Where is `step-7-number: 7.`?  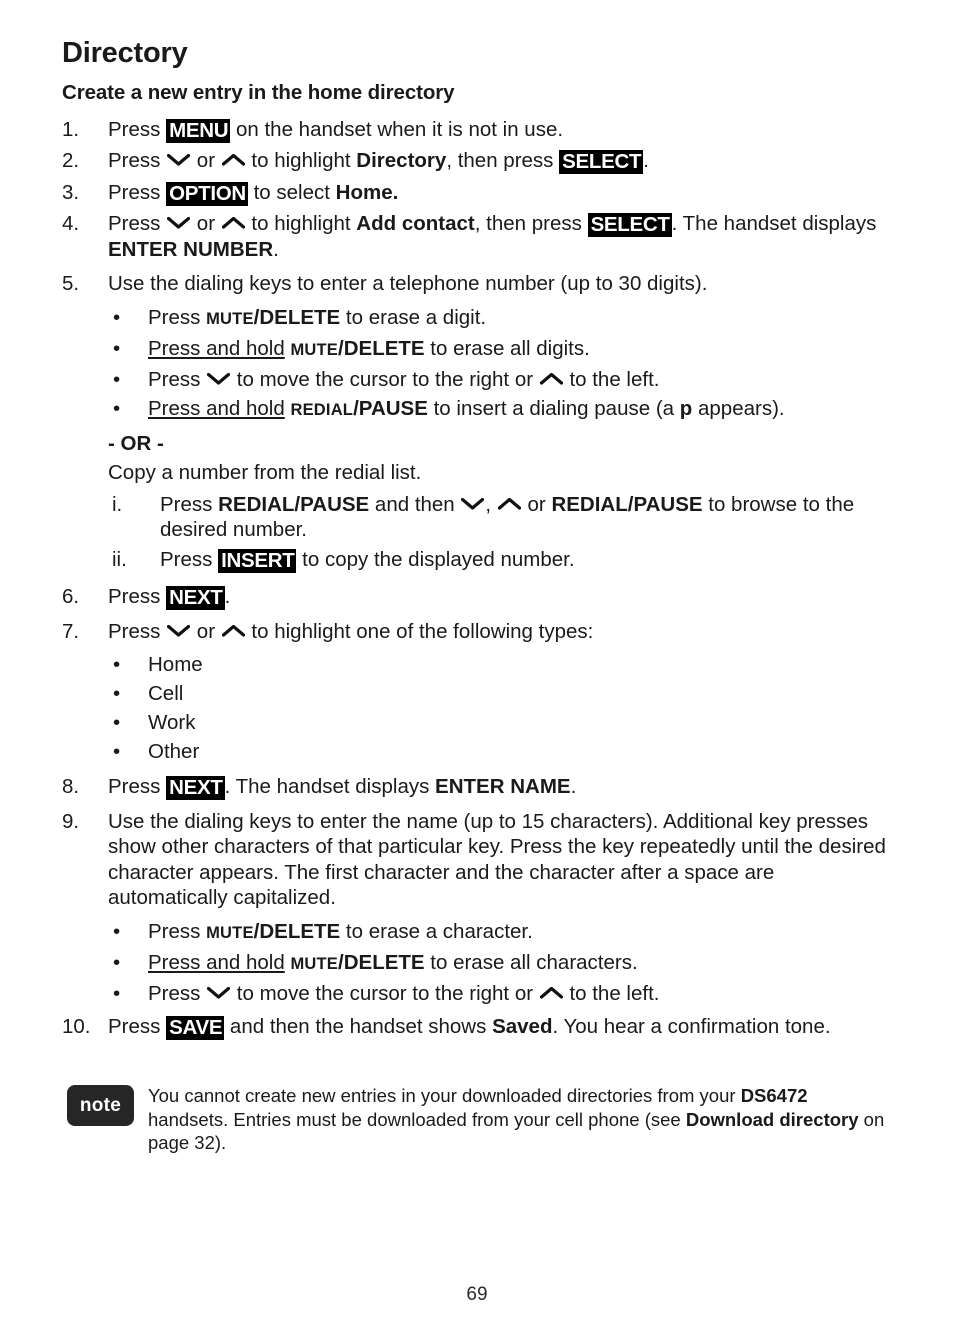
step-7-number: 7. is located at coordinates (71, 631).